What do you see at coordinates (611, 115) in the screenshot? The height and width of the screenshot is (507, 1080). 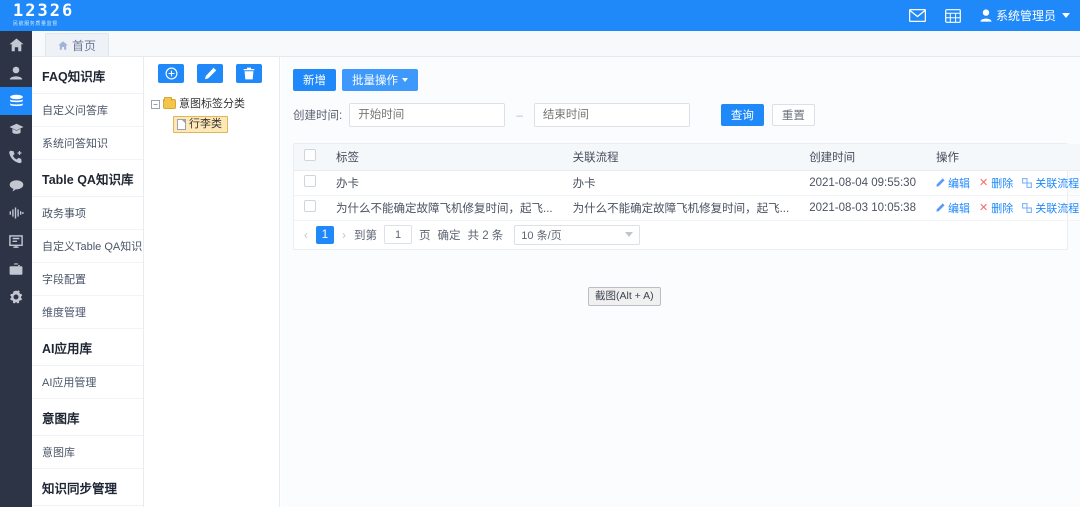 I see `end-time-input` at bounding box center [611, 115].